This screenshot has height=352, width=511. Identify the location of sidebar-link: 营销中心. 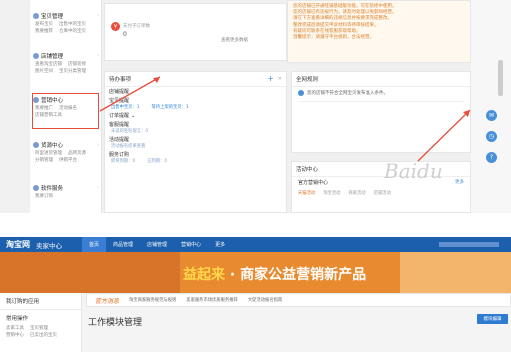
(15, 335).